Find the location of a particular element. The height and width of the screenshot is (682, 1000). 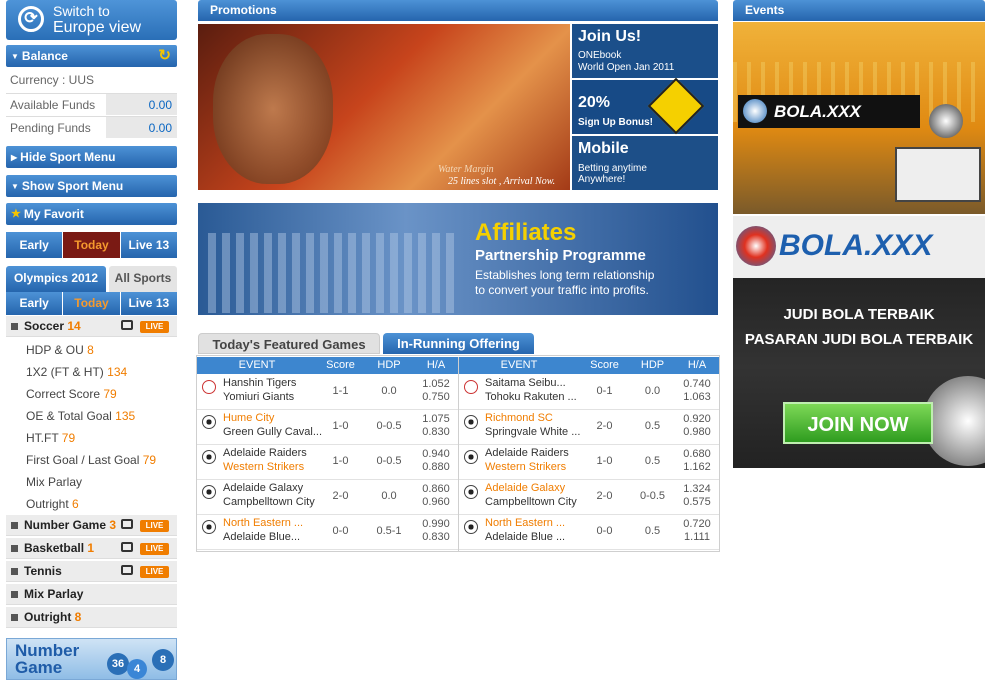

switch-view-button: ⟳ Switch to Europe view is located at coordinates (91, 20).